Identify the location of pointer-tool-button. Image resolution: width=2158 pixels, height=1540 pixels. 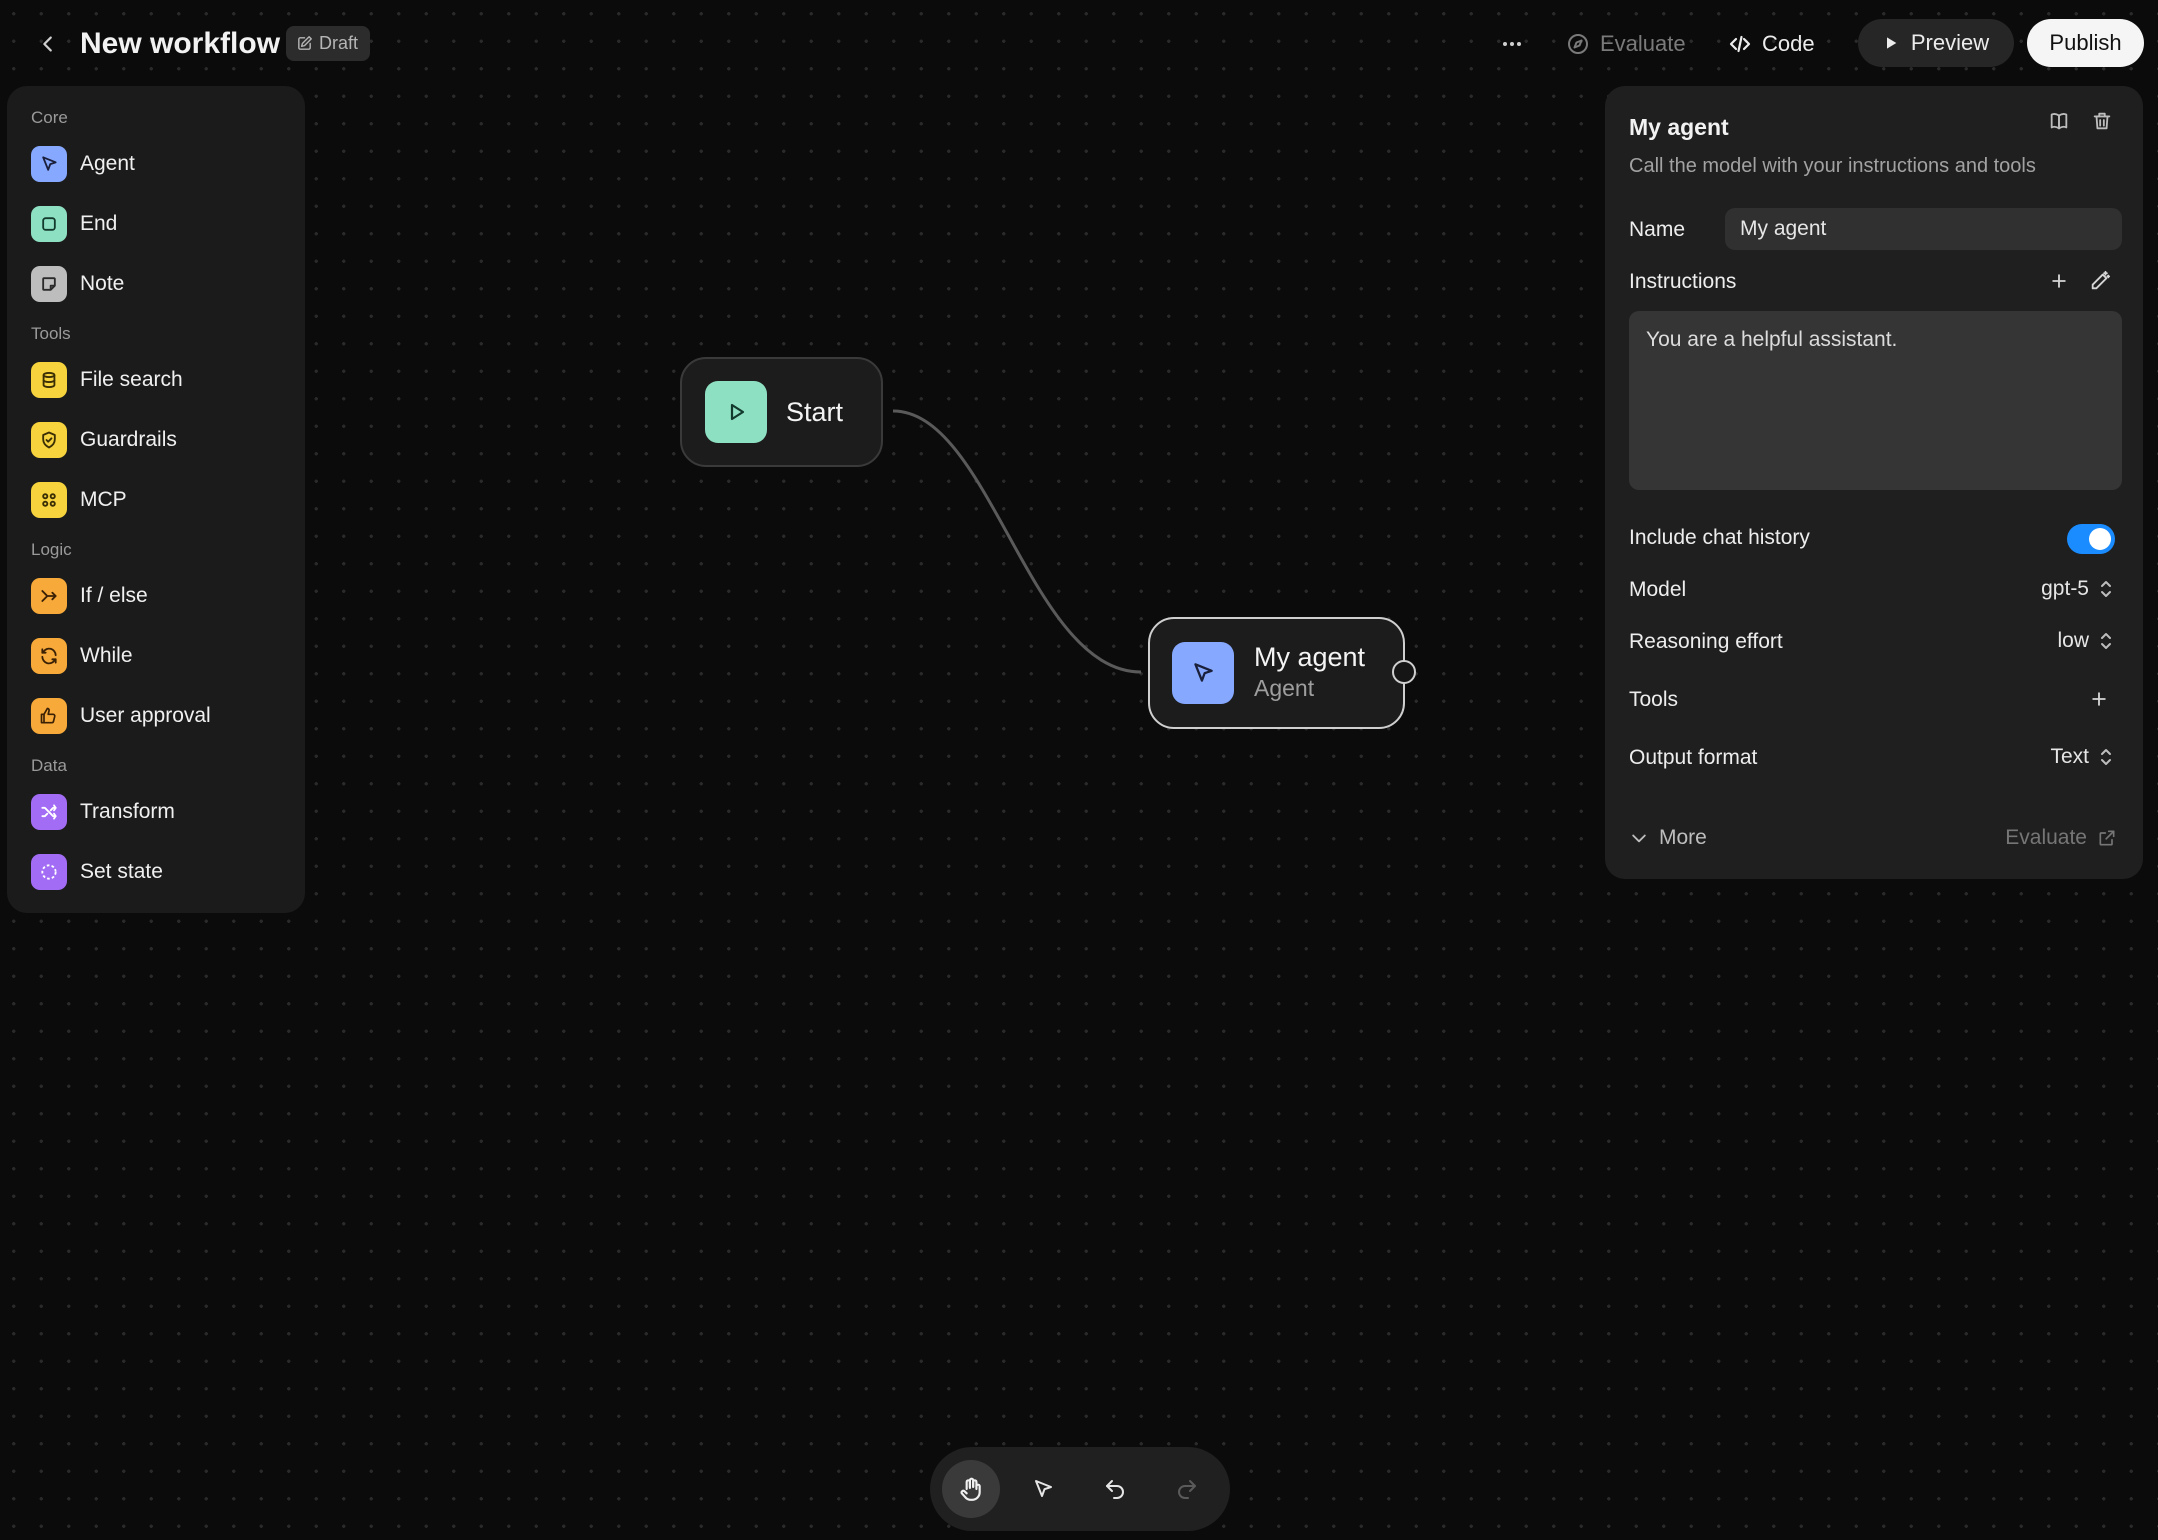
(1043, 1489).